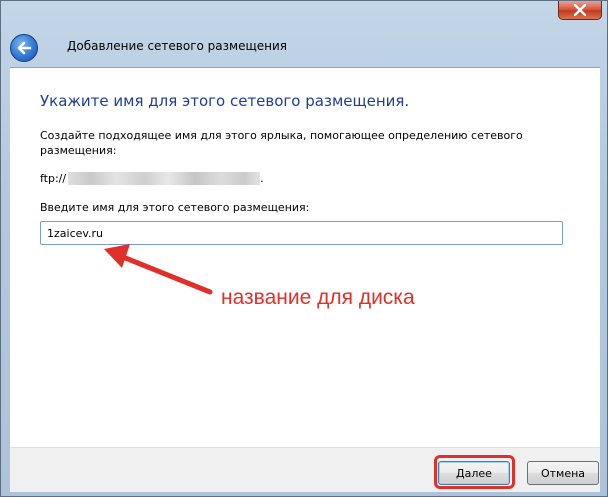 Image resolution: width=608 pixels, height=497 pixels. I want to click on cancel-button: Отмена, so click(563, 473).